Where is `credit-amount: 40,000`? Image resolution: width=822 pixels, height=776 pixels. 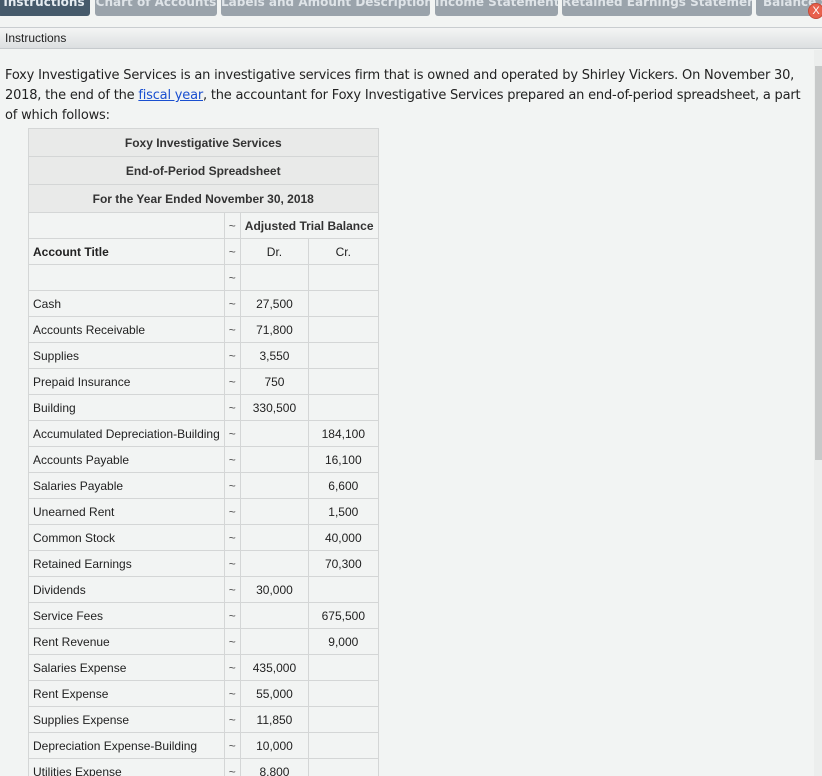
credit-amount: 40,000 is located at coordinates (343, 537).